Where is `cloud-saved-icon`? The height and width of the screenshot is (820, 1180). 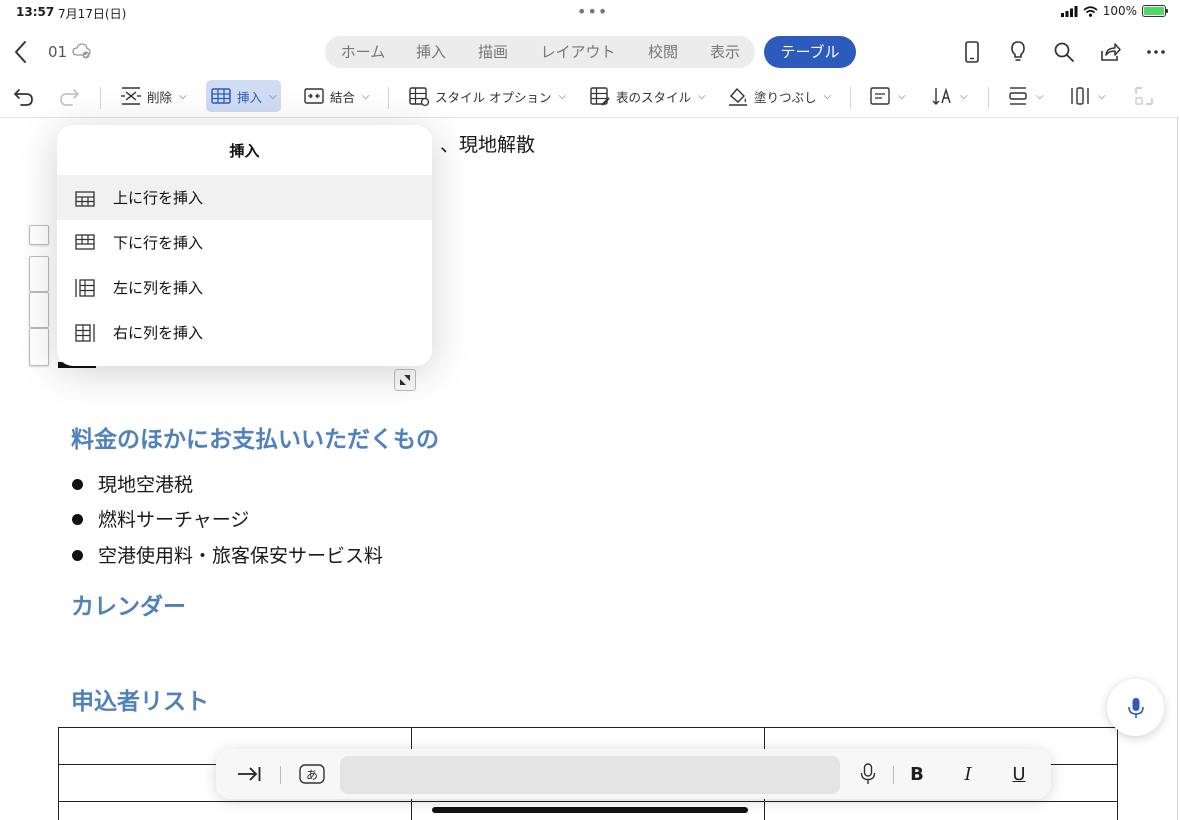
cloud-saved-icon is located at coordinates (82, 51).